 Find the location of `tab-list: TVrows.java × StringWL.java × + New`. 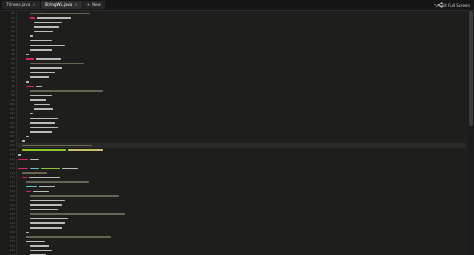

tab-list: TVrows.java × StringWL.java × + New is located at coordinates (53, 5).